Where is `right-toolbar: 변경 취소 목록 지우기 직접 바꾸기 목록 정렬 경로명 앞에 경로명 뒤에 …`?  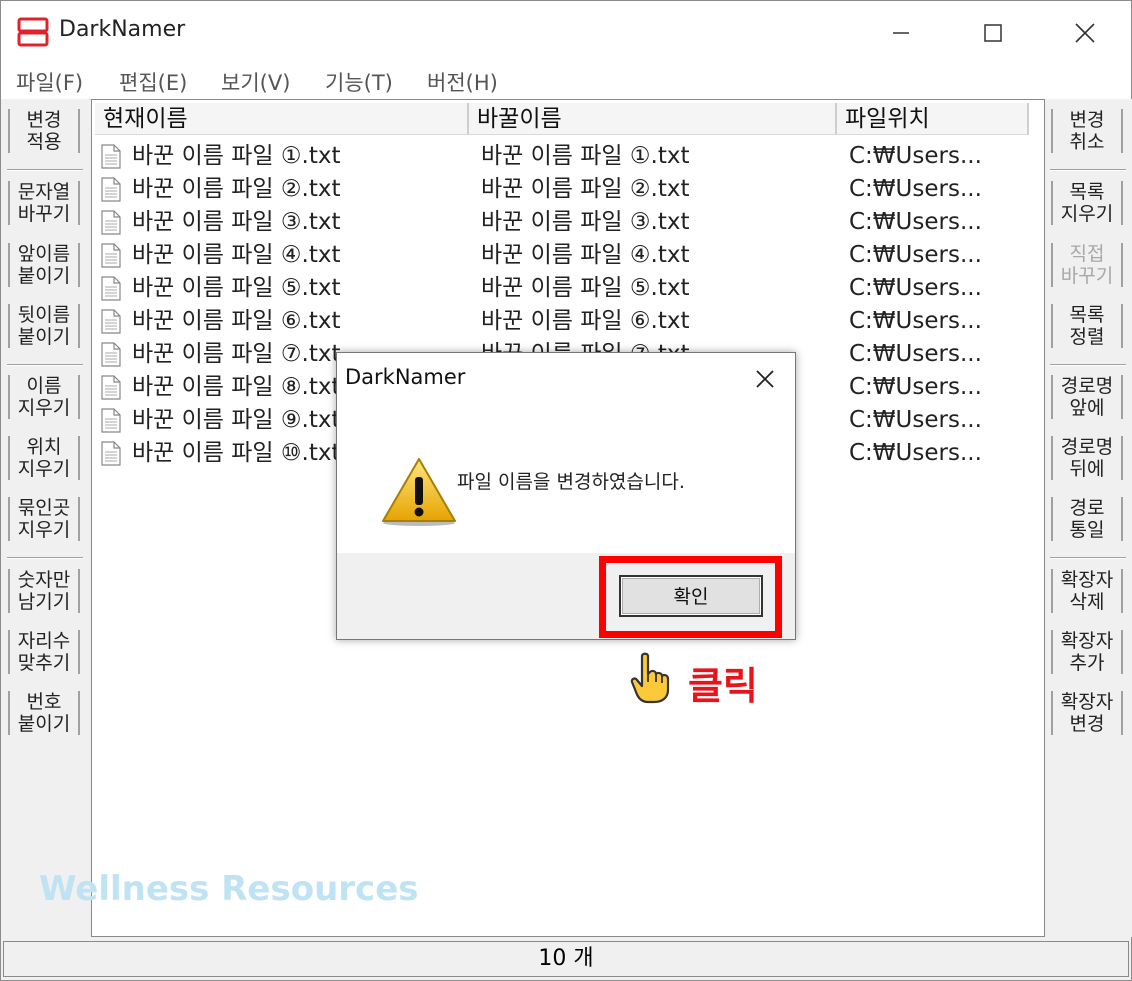
right-toolbar: 변경 취소 목록 지우기 직접 바꾸기 목록 정렬 경로명 앞에 경로명 뒤에 … is located at coordinates (1088, 518).